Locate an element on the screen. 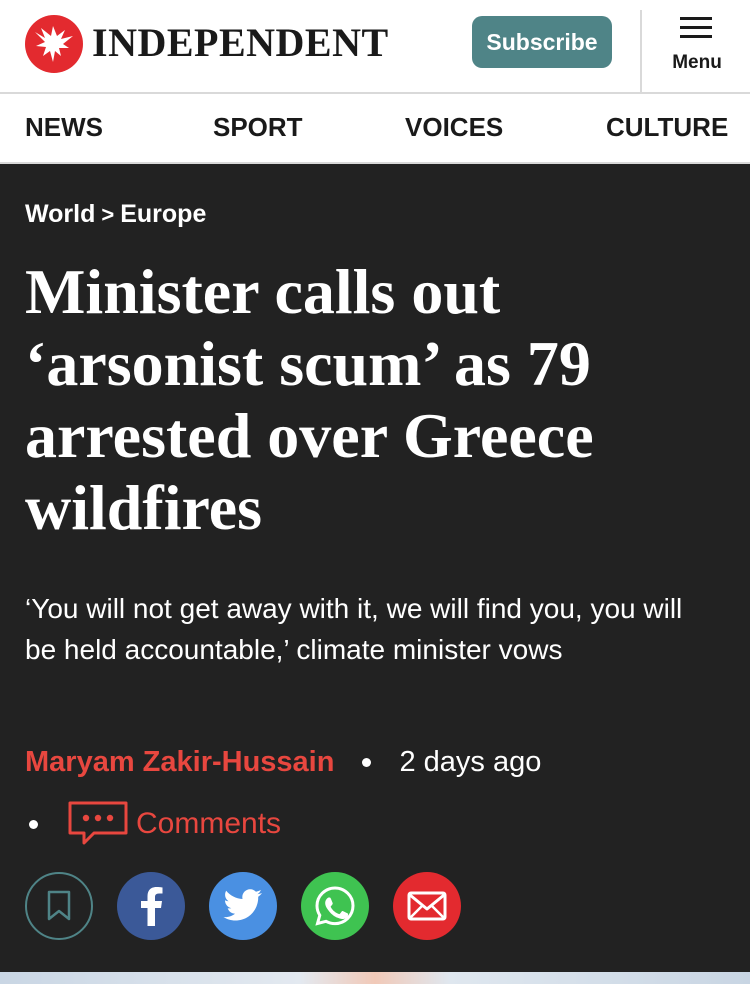  comments-label: Comments is located at coordinates (209, 823).